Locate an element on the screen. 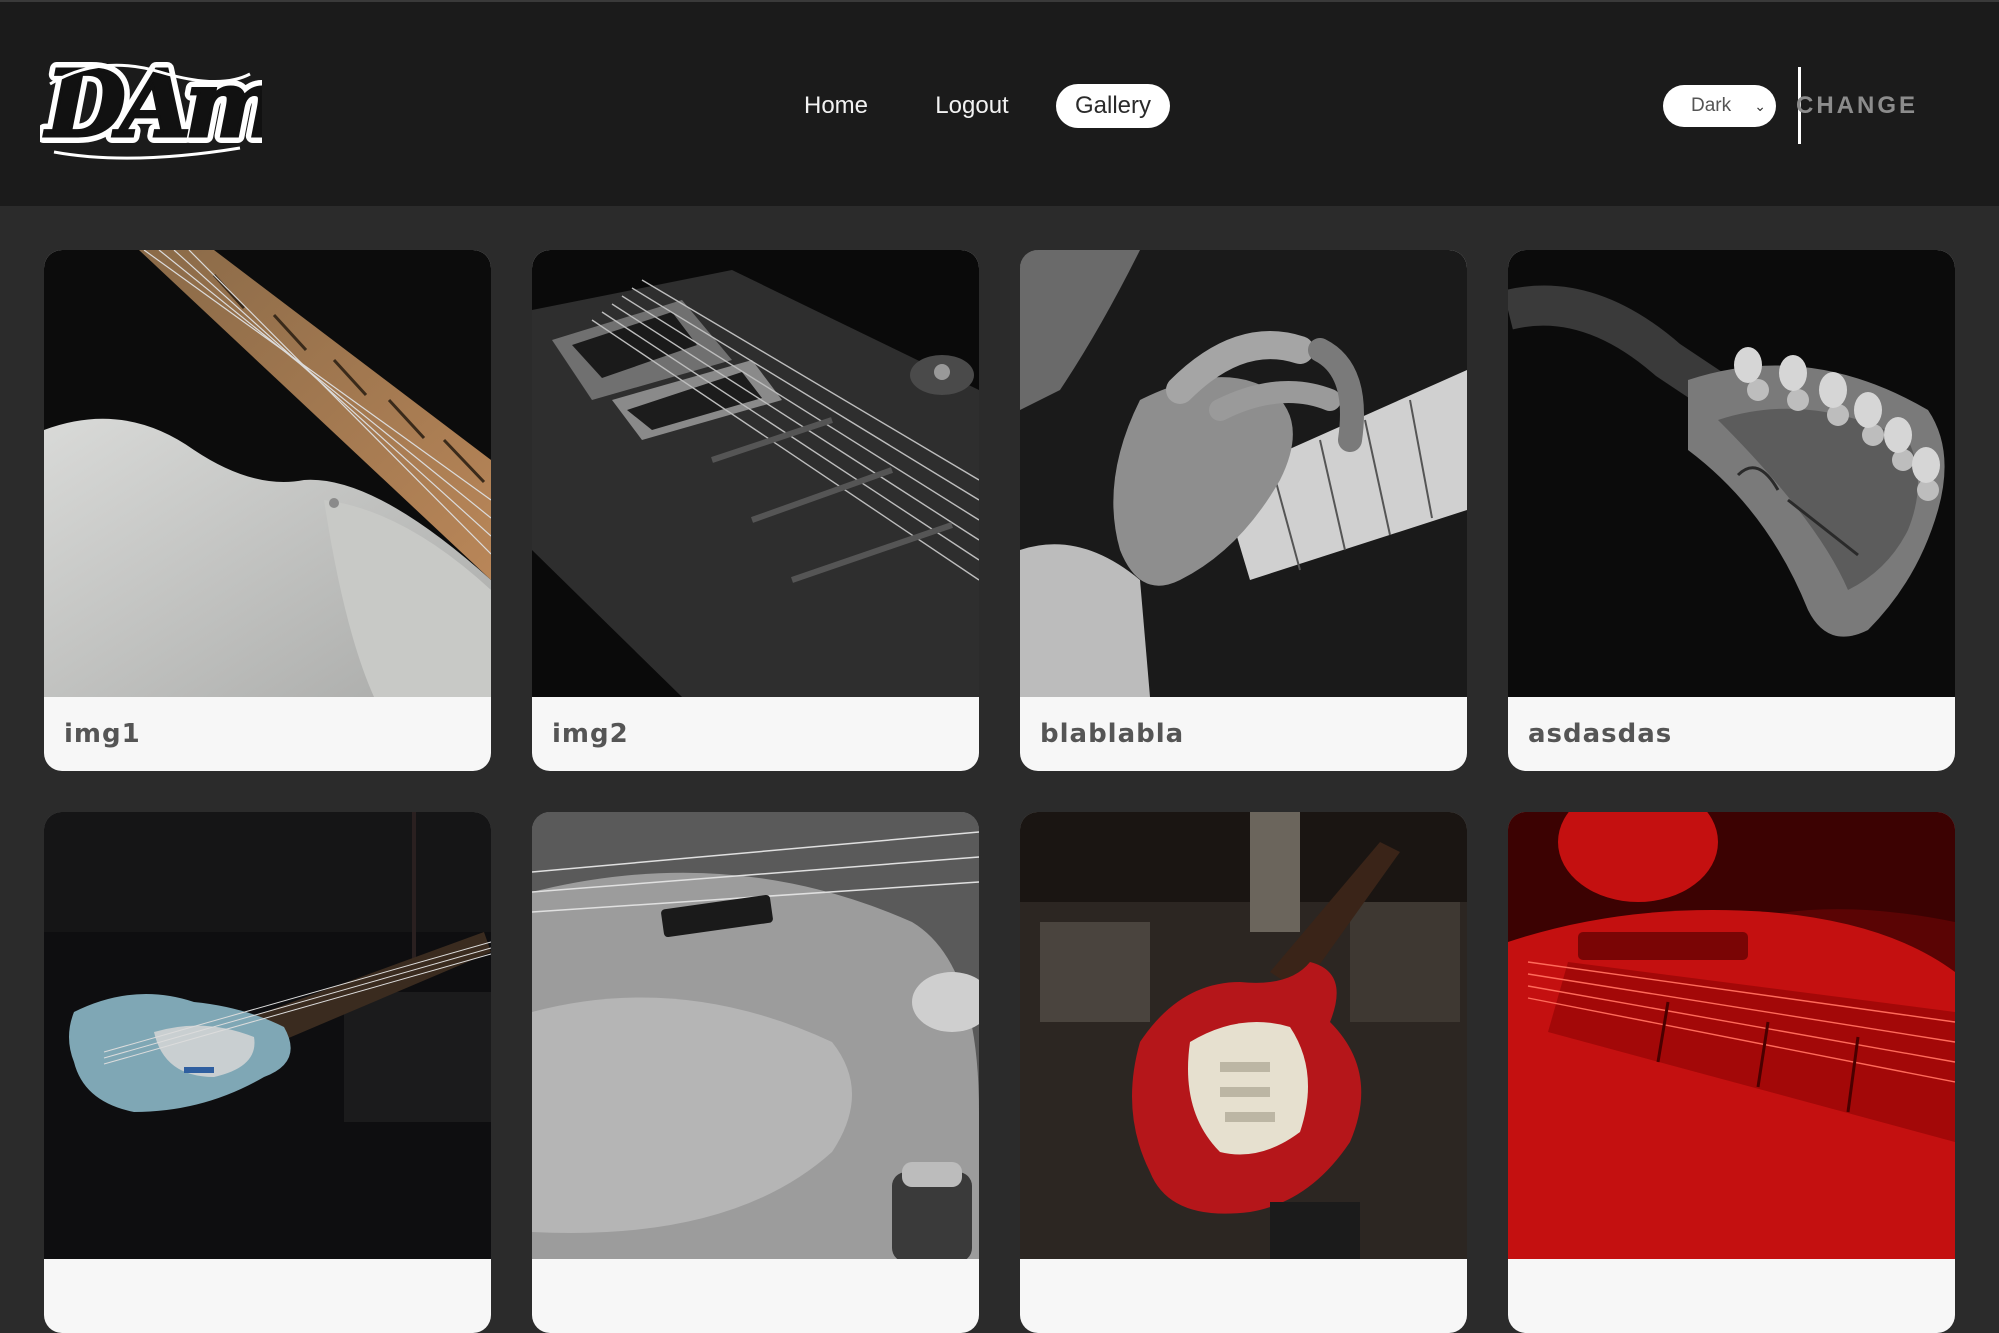 This screenshot has height=1333, width=1999. gallery-card: blablabla is located at coordinates (1243, 510).